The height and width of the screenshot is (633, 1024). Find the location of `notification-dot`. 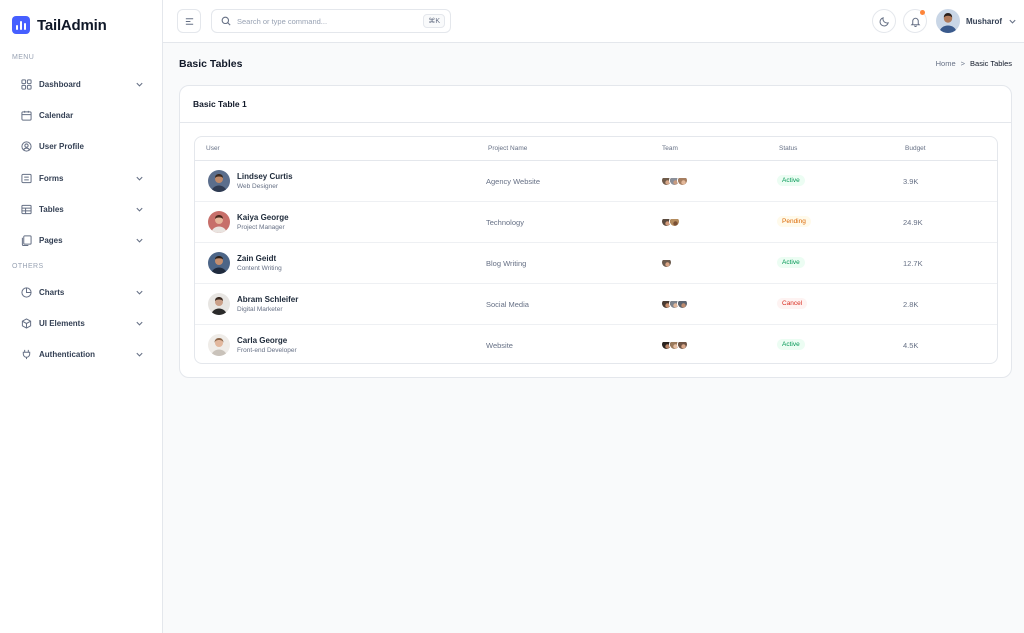

notification-dot is located at coordinates (922, 12).